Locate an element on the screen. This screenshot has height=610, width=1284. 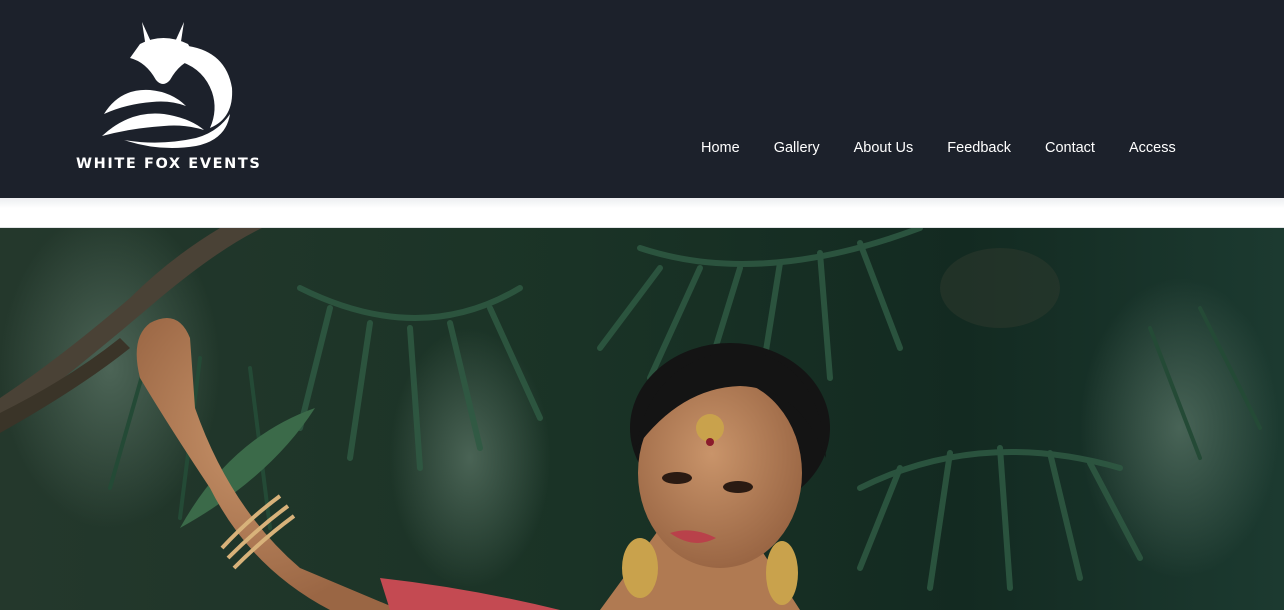
nav-contact: Contact is located at coordinates (1070, 148).